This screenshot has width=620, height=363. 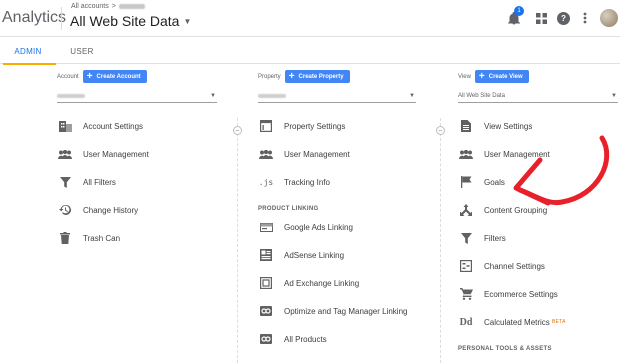 What do you see at coordinates (307, 182) in the screenshot?
I see `menu-item-label: Tracking Info` at bounding box center [307, 182].